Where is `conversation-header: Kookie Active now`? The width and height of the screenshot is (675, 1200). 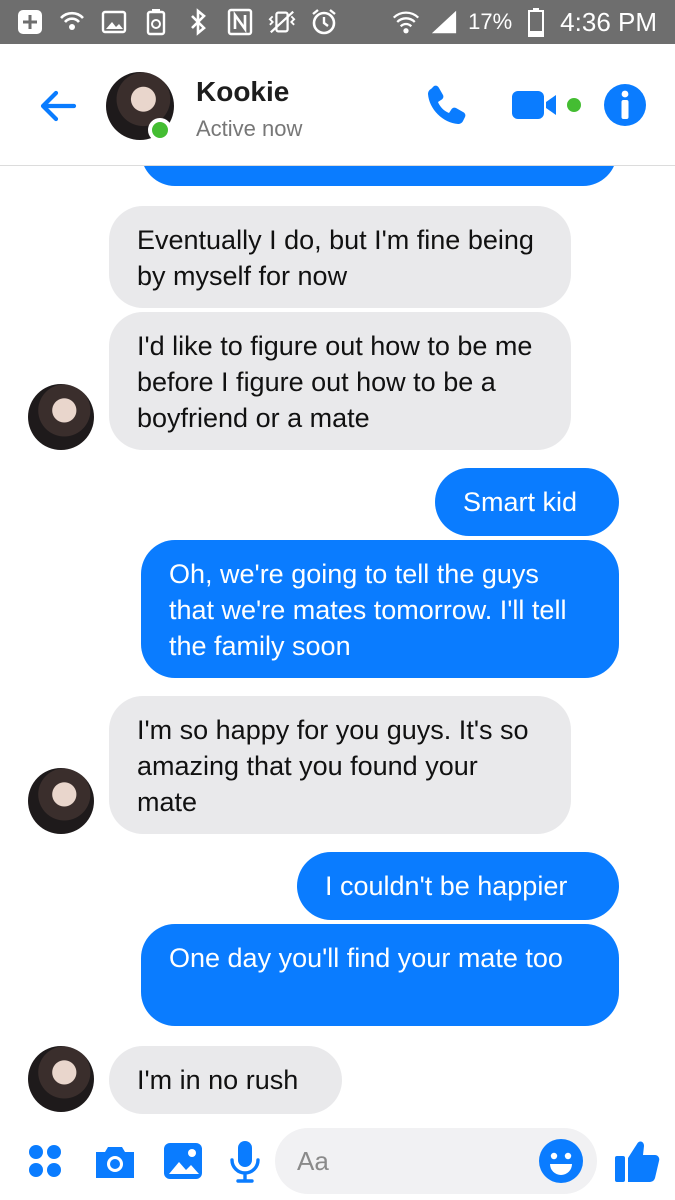 conversation-header: Kookie Active now is located at coordinates (337, 105).